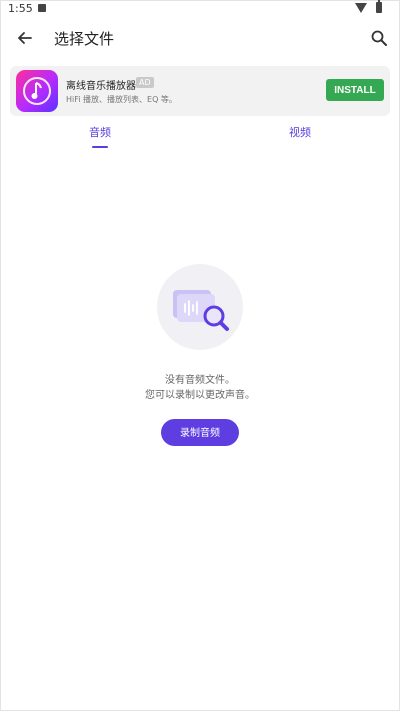  I want to click on empty-state-hint: 您可以录制以更改声音。, so click(200, 395).